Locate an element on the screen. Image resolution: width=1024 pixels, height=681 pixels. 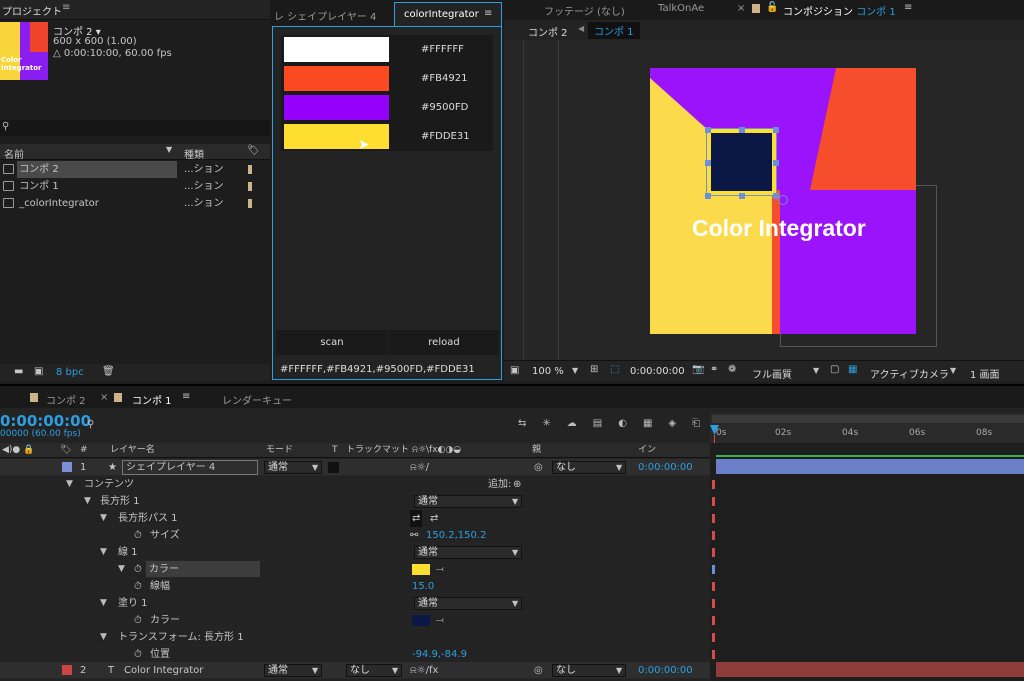
anchor-point-icon is located at coordinates (783, 200).